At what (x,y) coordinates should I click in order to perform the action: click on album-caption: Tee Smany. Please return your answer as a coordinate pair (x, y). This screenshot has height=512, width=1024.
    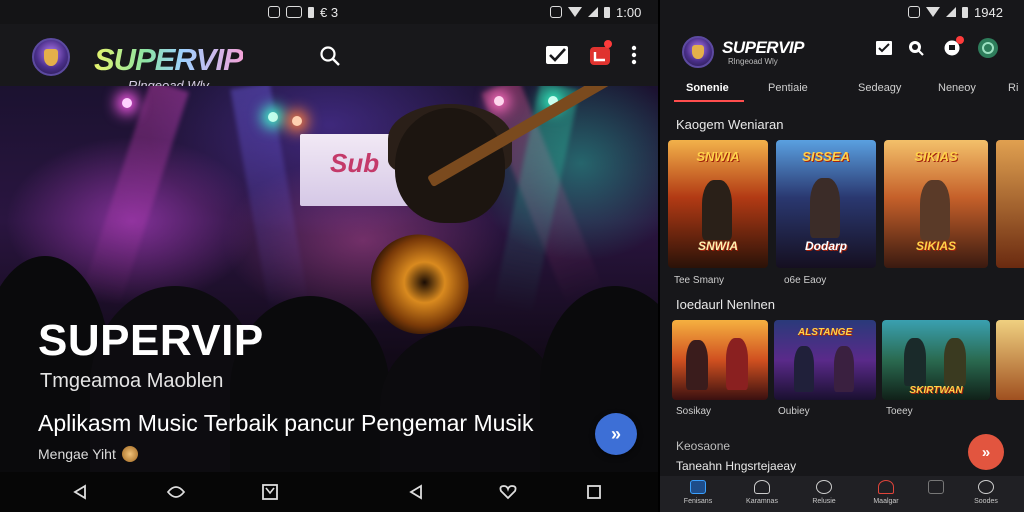
    Looking at the image, I should click on (699, 280).